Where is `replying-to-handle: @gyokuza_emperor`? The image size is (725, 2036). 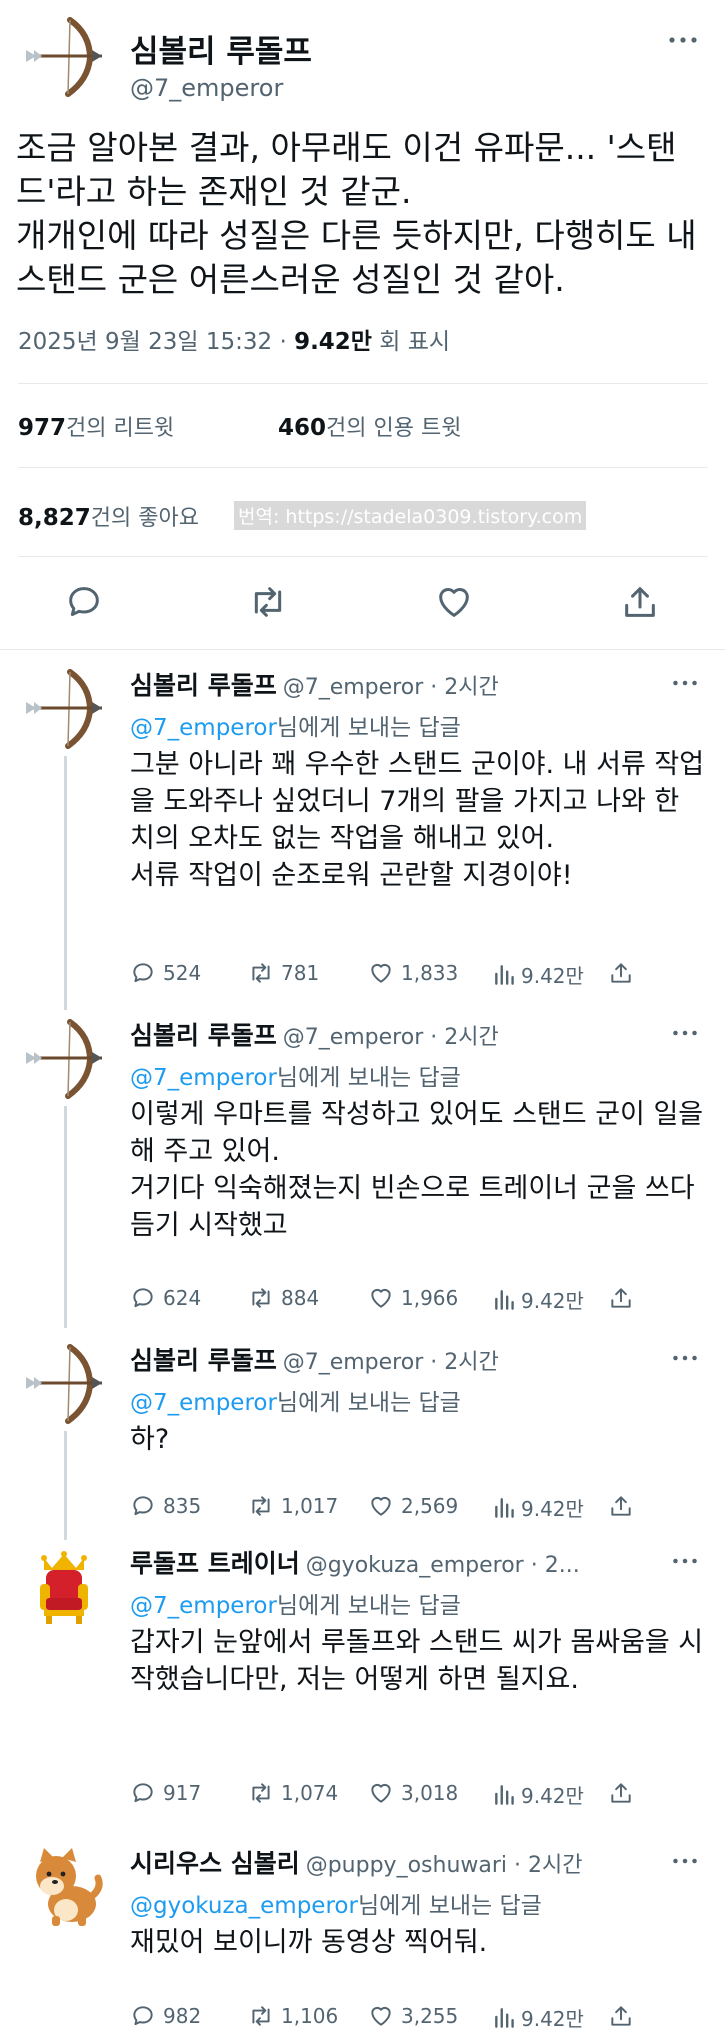 replying-to-handle: @gyokuza_emperor is located at coordinates (244, 1906).